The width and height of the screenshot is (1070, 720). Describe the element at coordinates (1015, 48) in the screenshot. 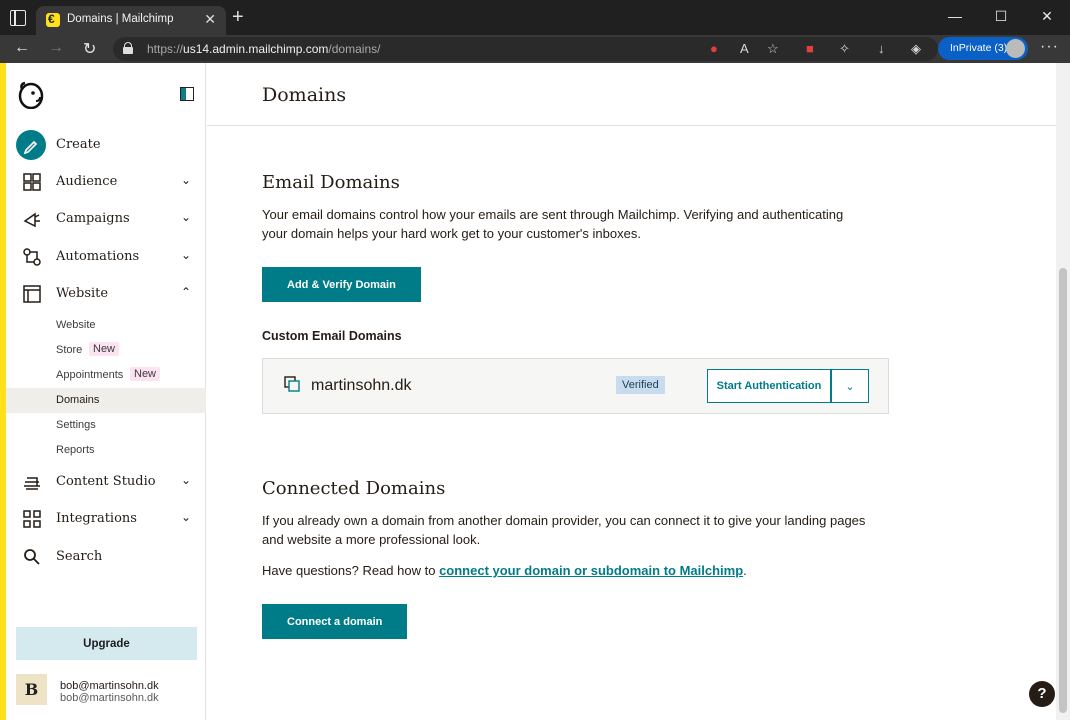

I see `profile-avatar` at that location.